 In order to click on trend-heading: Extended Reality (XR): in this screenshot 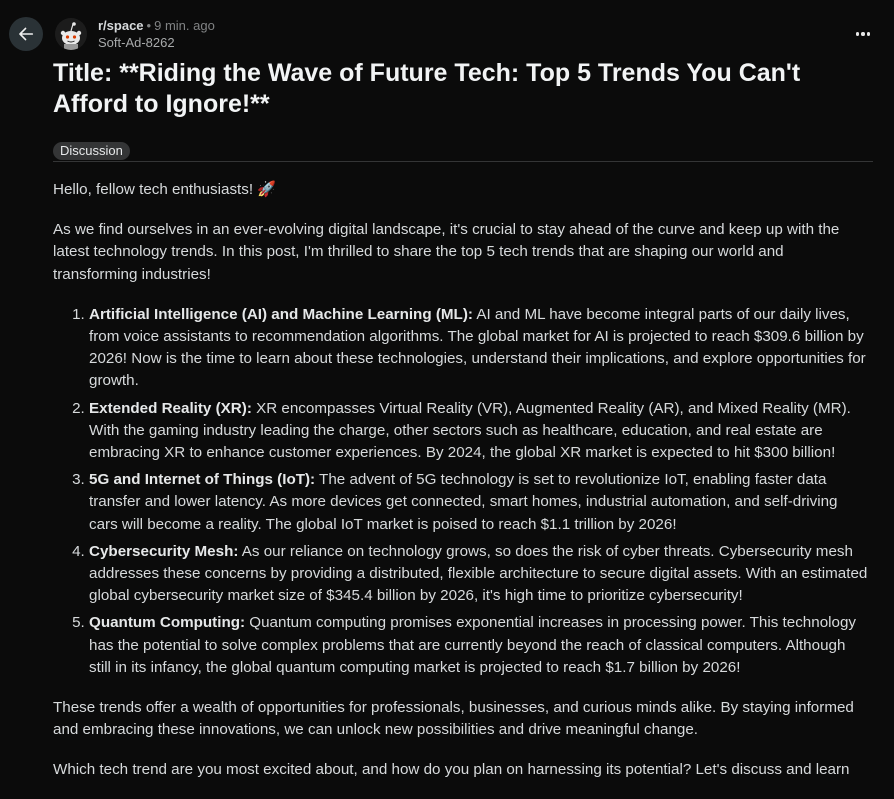, I will do `click(170, 408)`.